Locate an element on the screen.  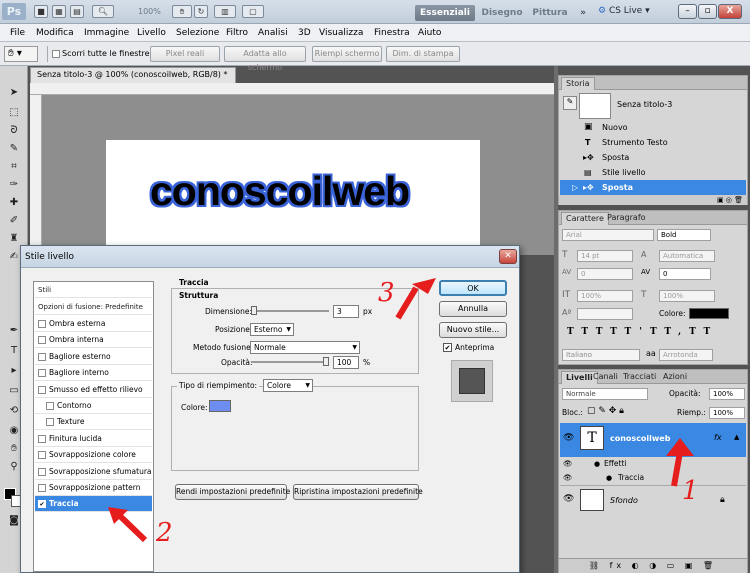
annotation-1: 1 is located at coordinates (690, 491).